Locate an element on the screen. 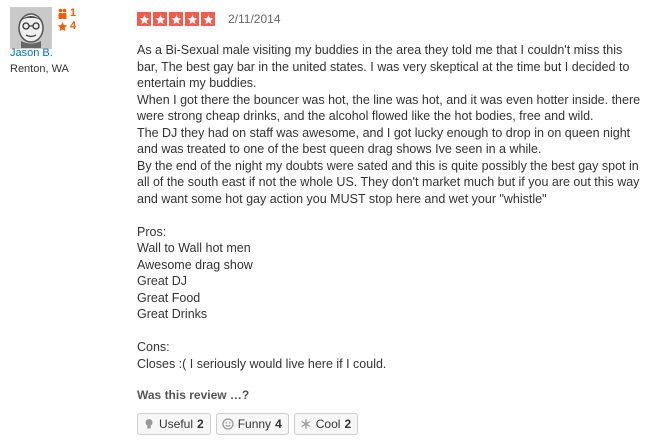 This screenshot has width=649, height=444. funny-count: 4 is located at coordinates (278, 424).